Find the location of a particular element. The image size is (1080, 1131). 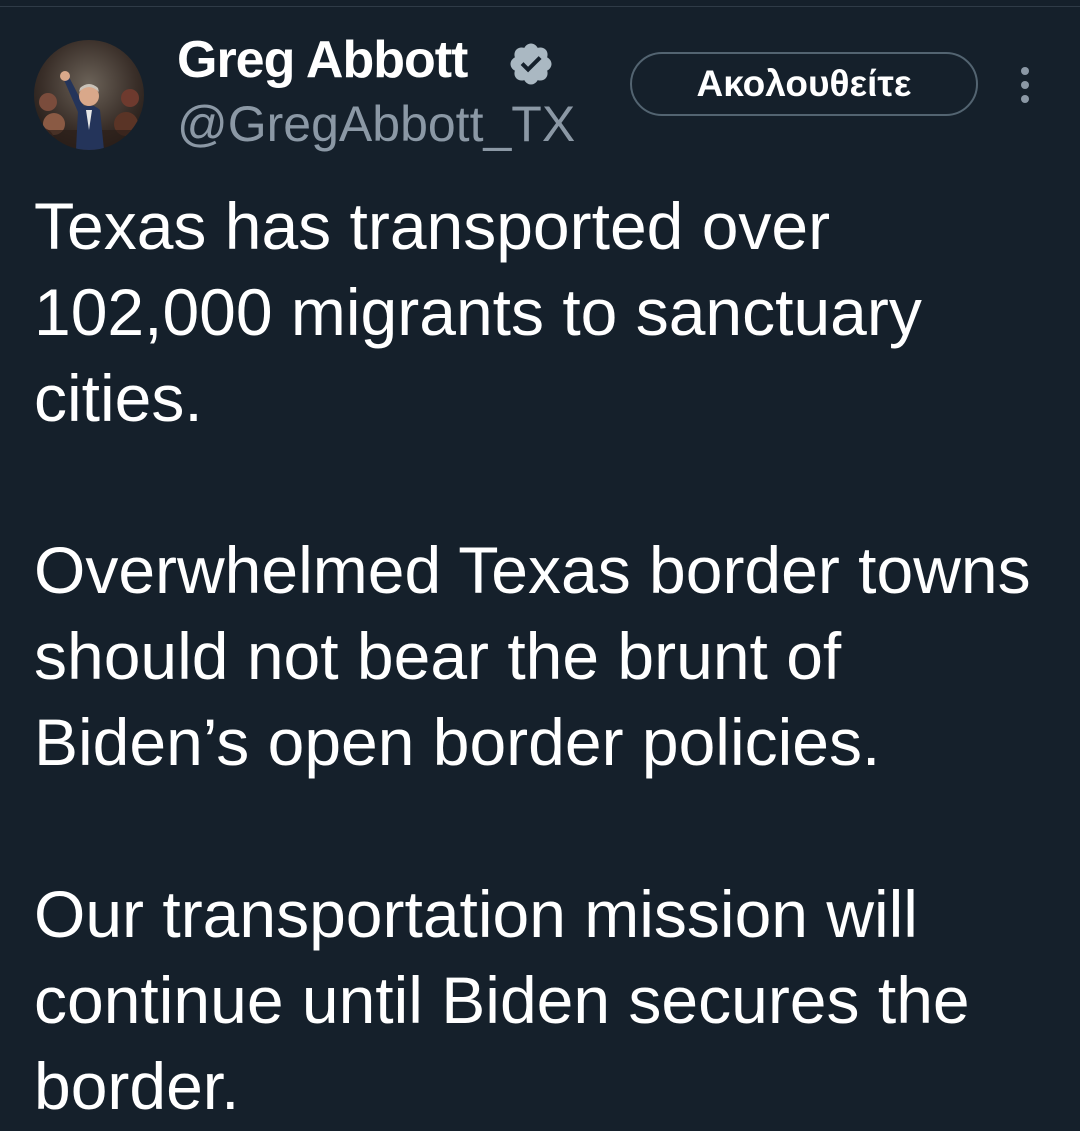

avatar is located at coordinates (89, 95).